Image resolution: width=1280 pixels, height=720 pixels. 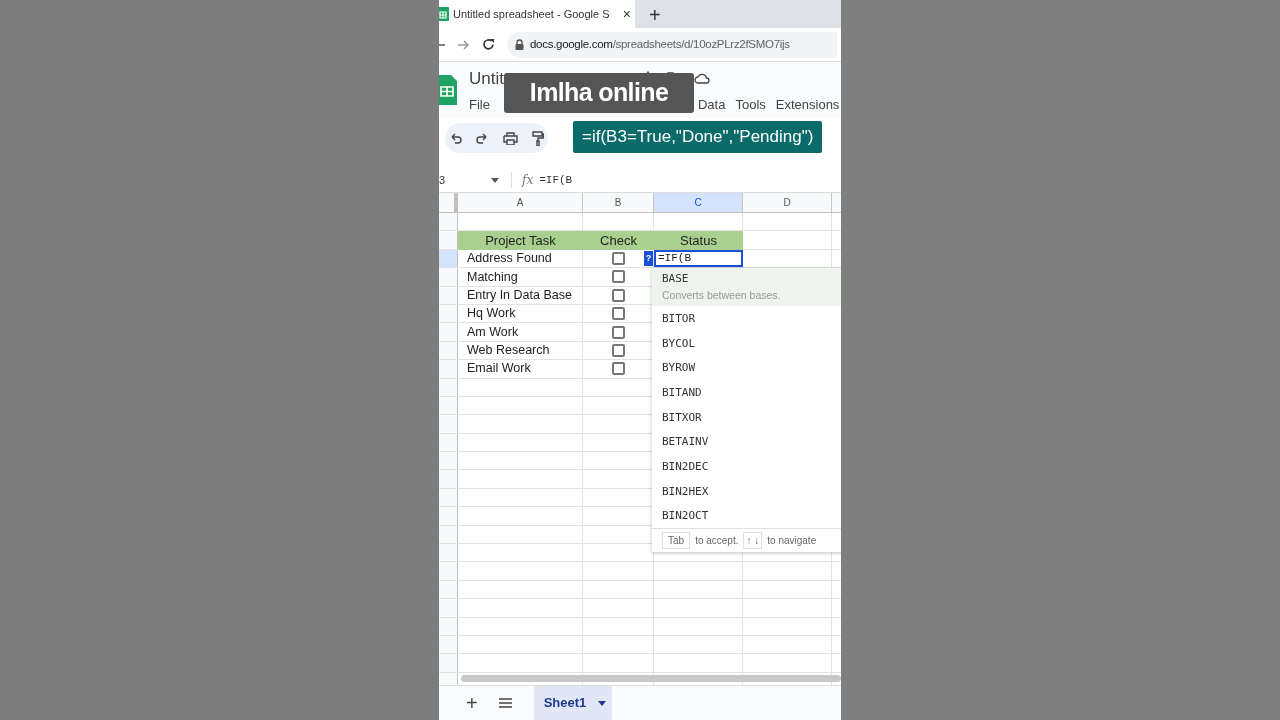 What do you see at coordinates (698, 137) in the screenshot?
I see `formula-banner: =if(B3=True,"Done","Pending")` at bounding box center [698, 137].